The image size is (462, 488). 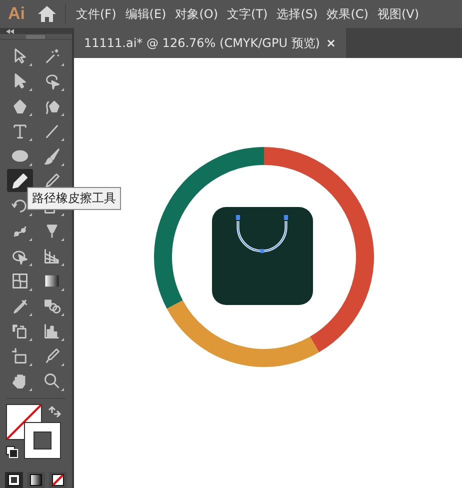 I want to click on tooltip: 路径橡皮擦工具, so click(x=74, y=198).